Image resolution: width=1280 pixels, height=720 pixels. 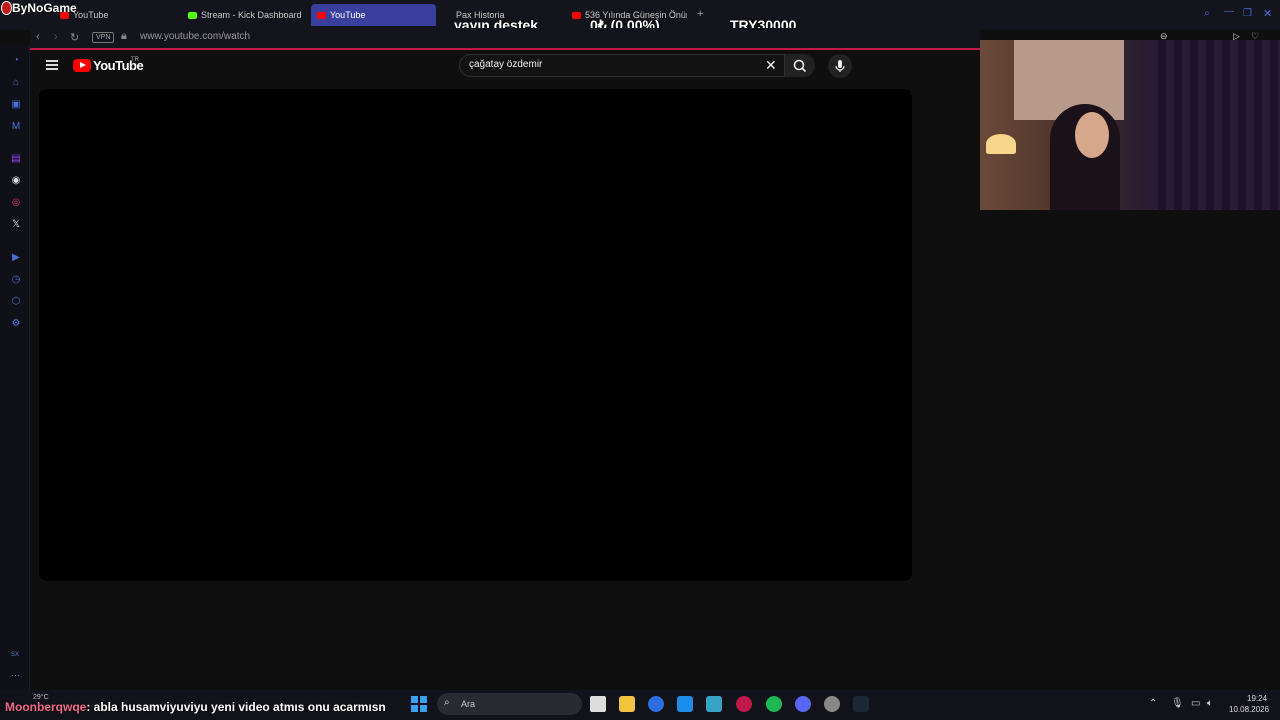 I want to click on chat-username: Moonberqwqe, so click(x=46, y=707).